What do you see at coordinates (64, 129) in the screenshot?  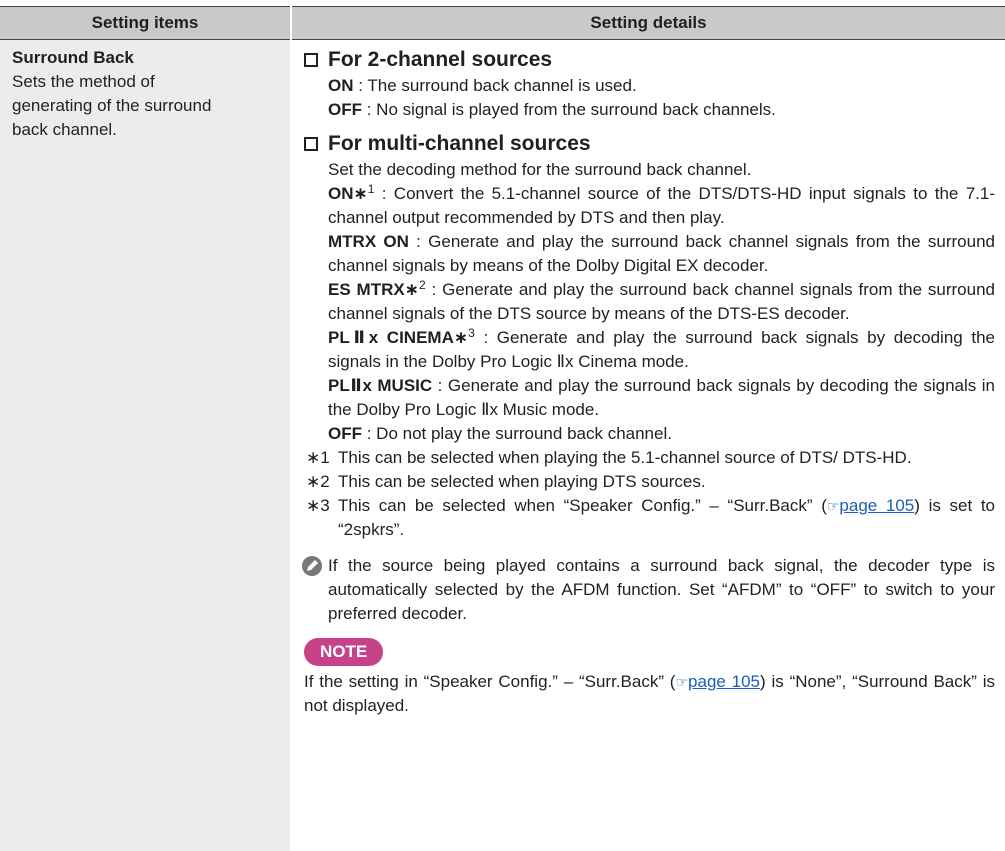 I see `setting-item-desc-line: back channel.` at bounding box center [64, 129].